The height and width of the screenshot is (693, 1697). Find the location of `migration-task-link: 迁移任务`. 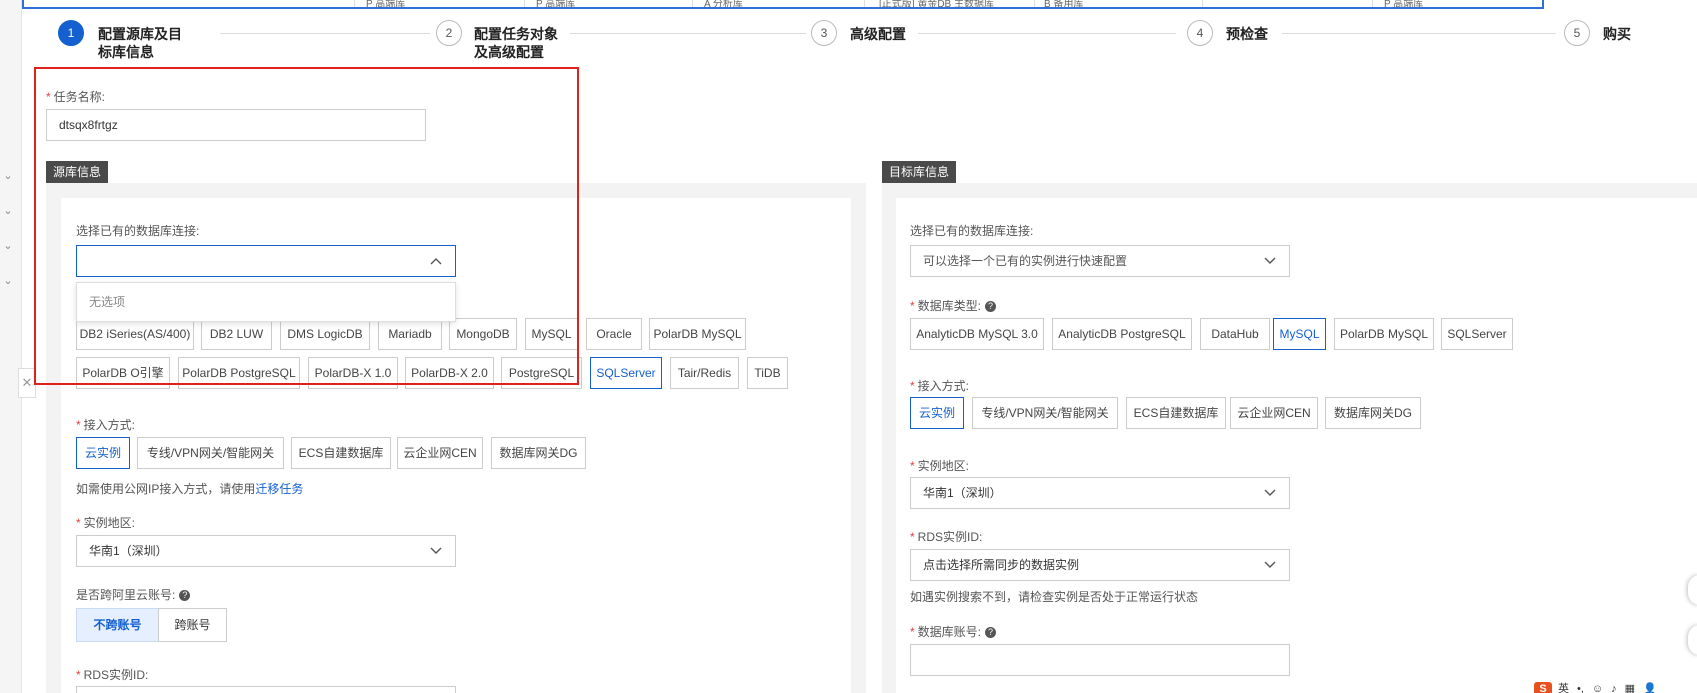

migration-task-link: 迁移任务 is located at coordinates (279, 489).